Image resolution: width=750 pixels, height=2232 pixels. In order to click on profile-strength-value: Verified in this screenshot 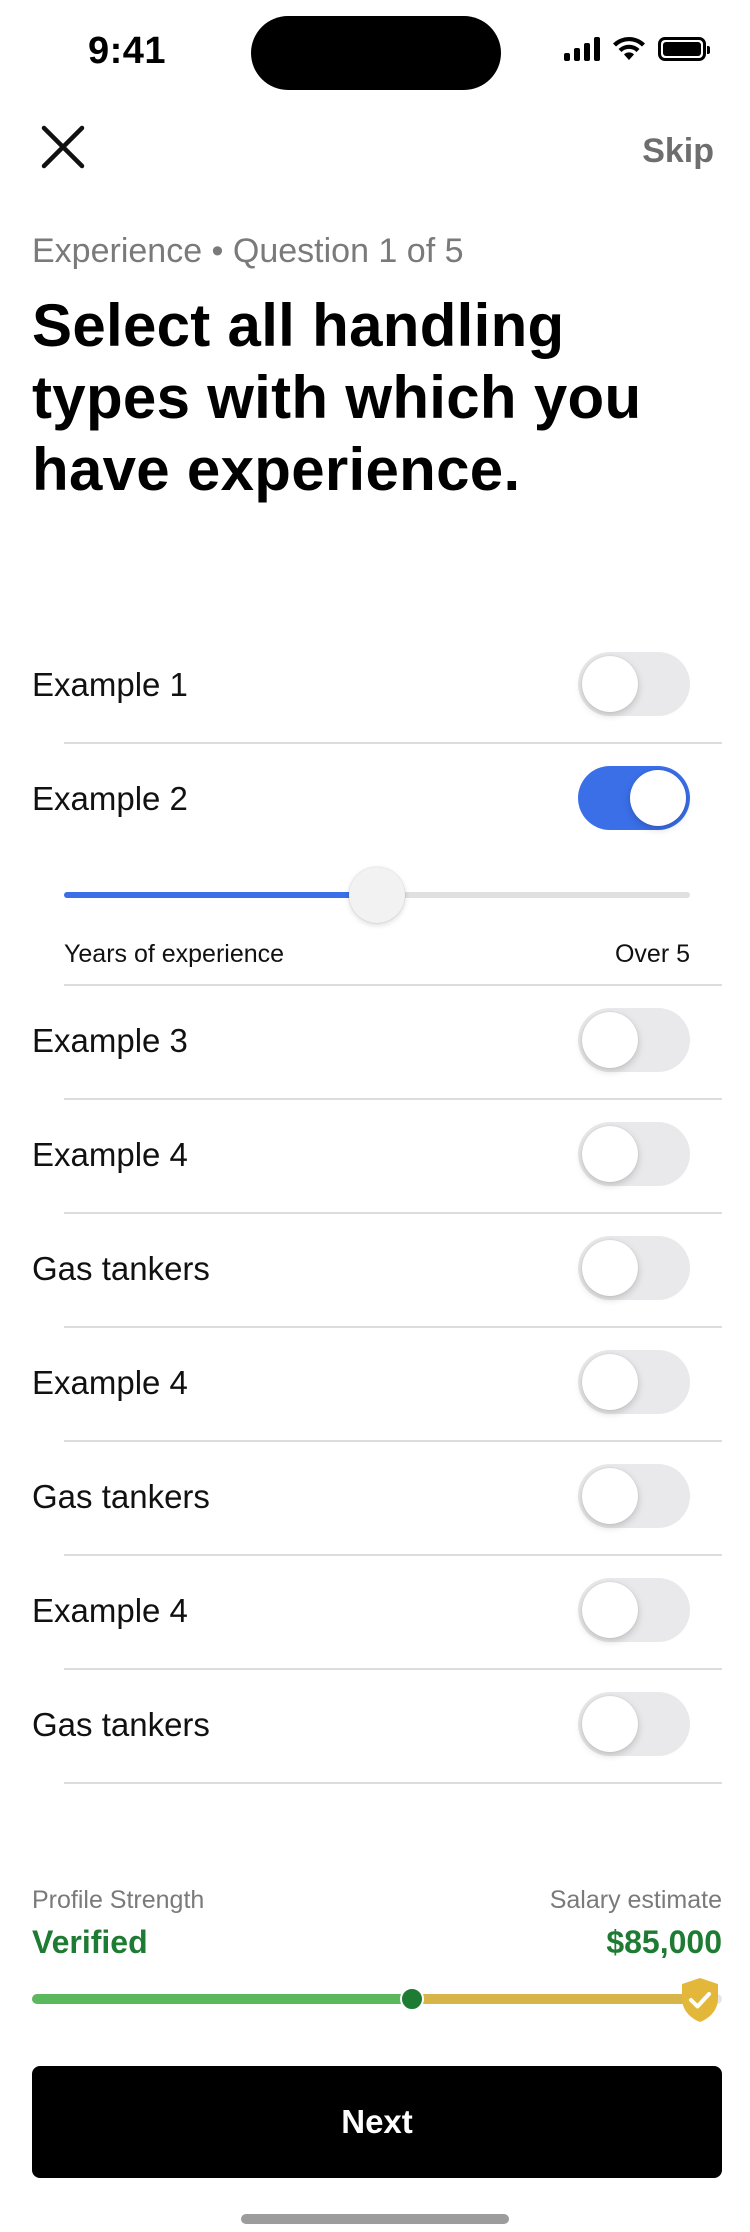, I will do `click(90, 1942)`.